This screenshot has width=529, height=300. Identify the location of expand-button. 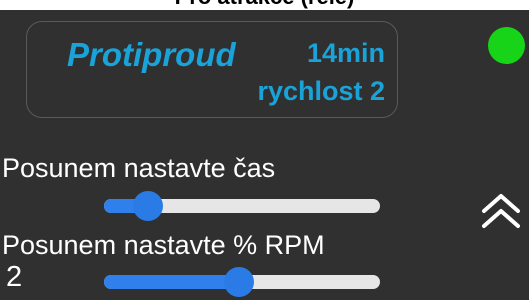
(501, 210).